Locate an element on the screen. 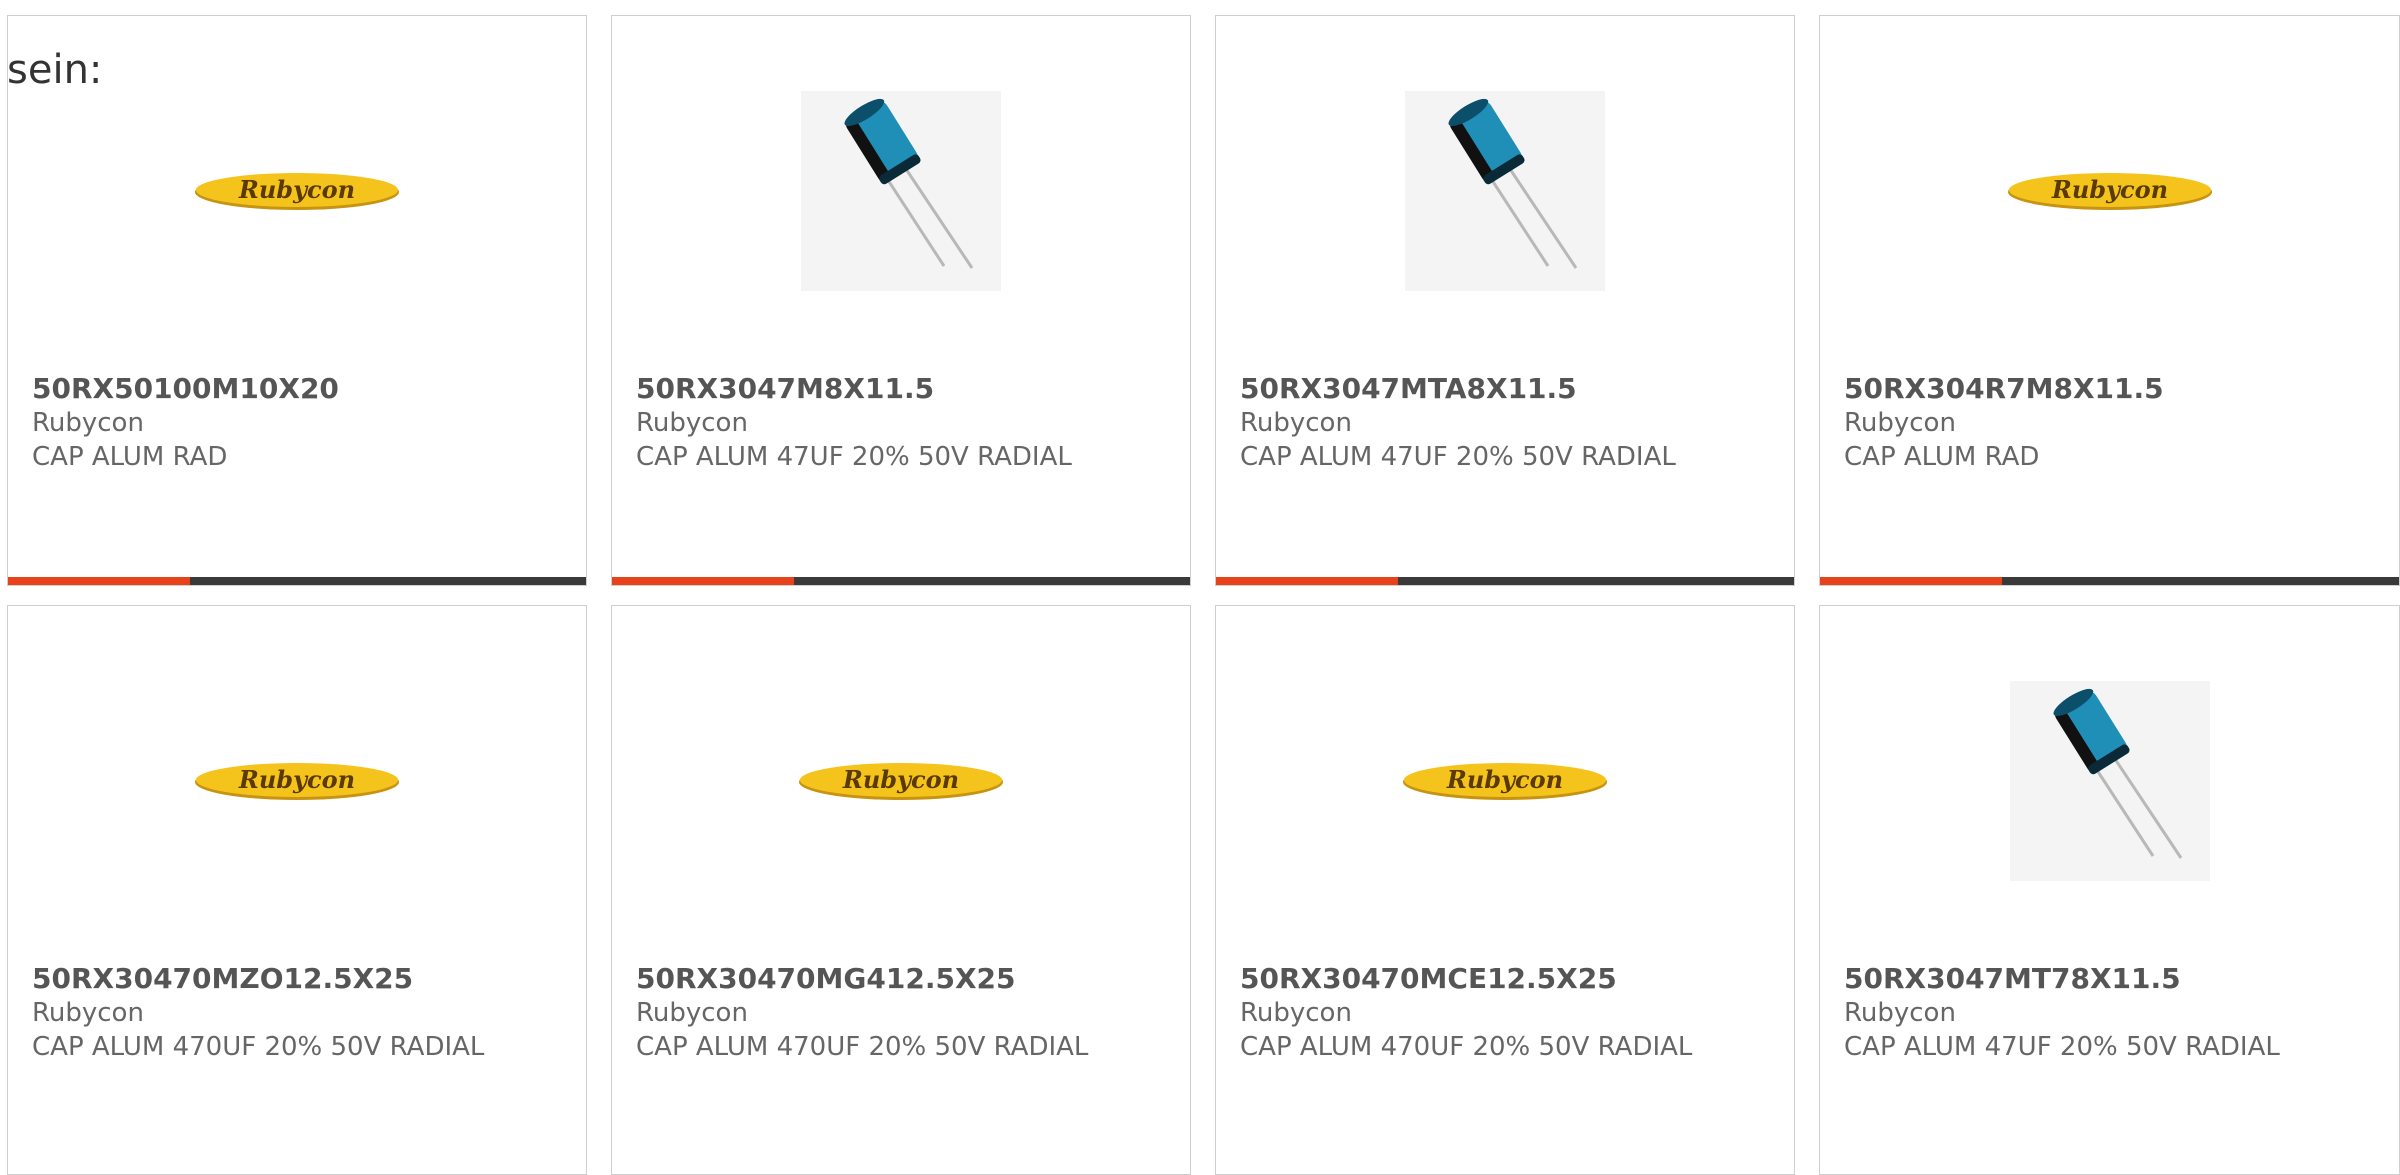 The image size is (2400, 1175). intro-text: sein: is located at coordinates (55, 70).